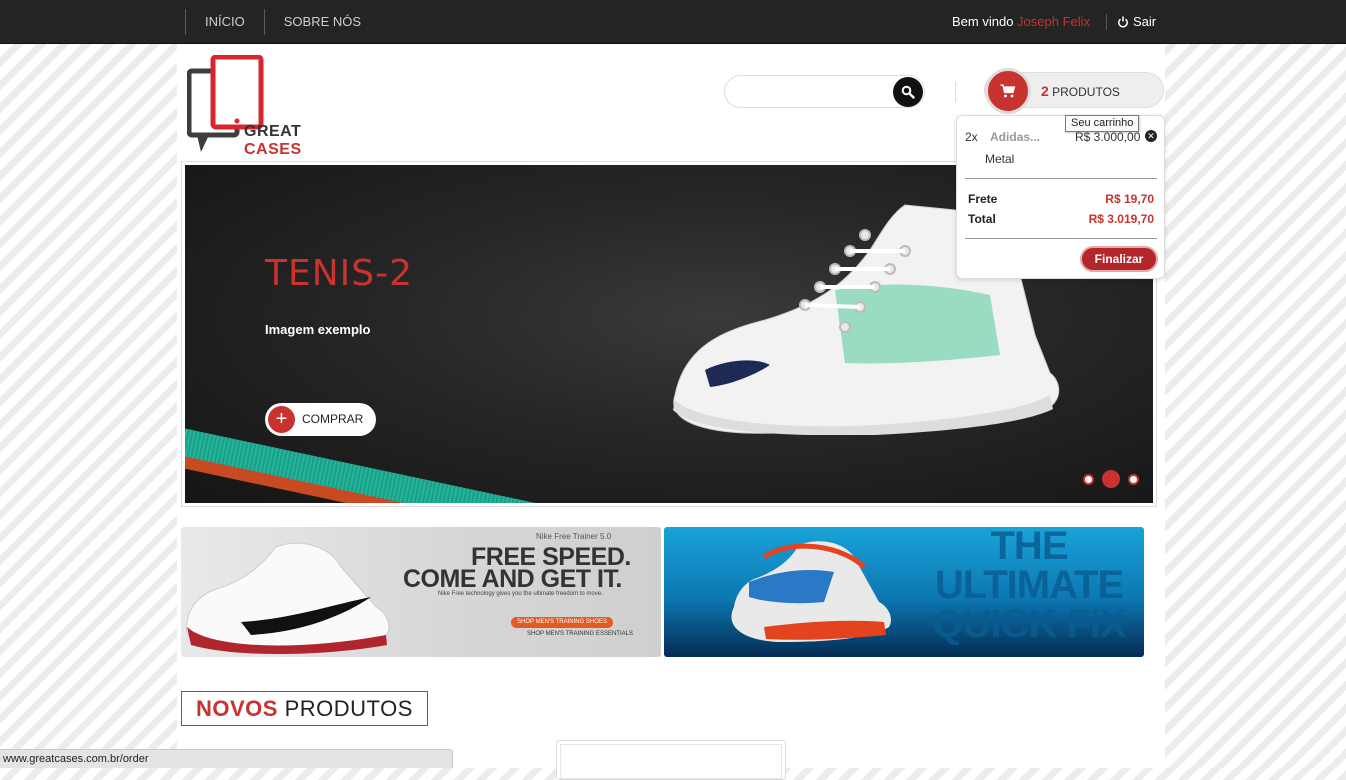 The image size is (1346, 780). Describe the element at coordinates (1121, 219) in the screenshot. I see `total-value: R$ 3.019,70` at that location.